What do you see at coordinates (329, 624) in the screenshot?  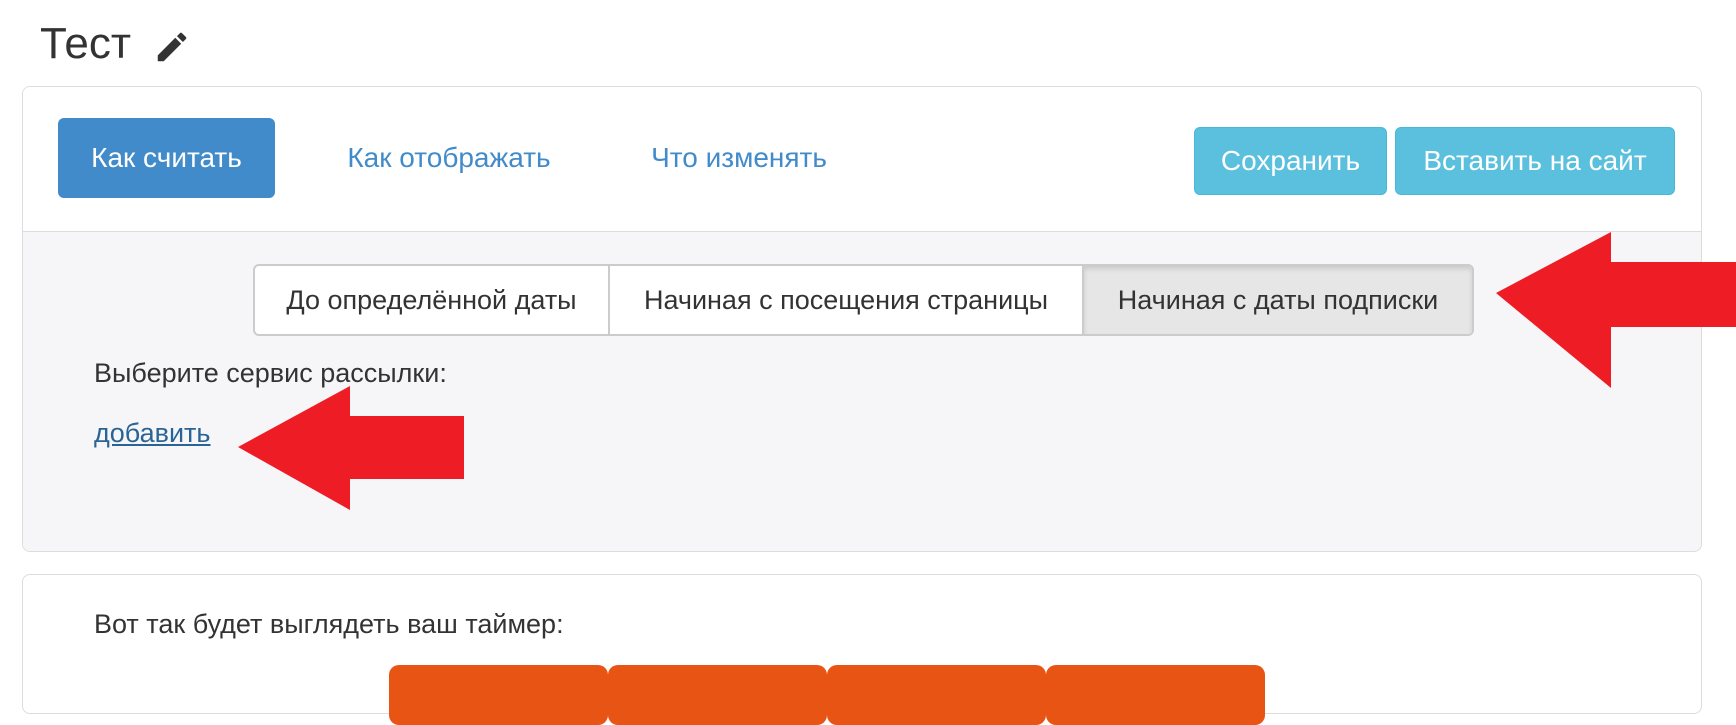 I see `preview-label: Вот так будет выглядеть ваш таймер:` at bounding box center [329, 624].